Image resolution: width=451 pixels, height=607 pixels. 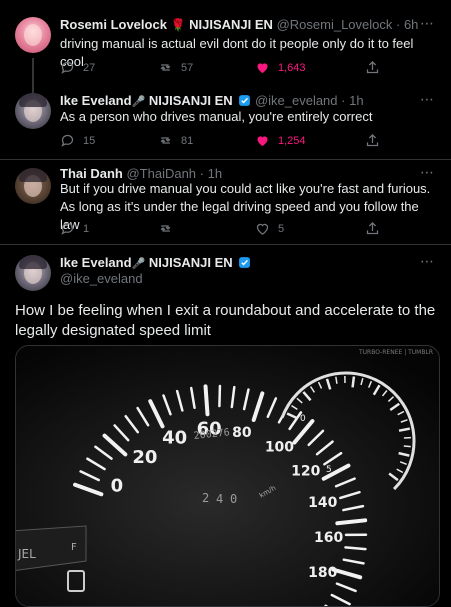 I want to click on like-button: 1,643, so click(x=280, y=67).